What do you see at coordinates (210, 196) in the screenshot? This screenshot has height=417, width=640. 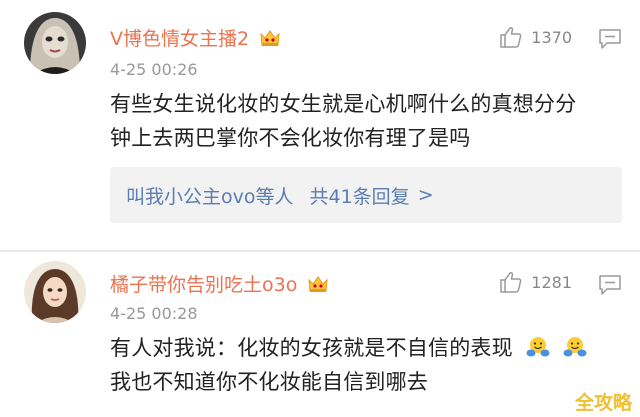 I see `replies-users: 叫我小公主ovo等人` at bounding box center [210, 196].